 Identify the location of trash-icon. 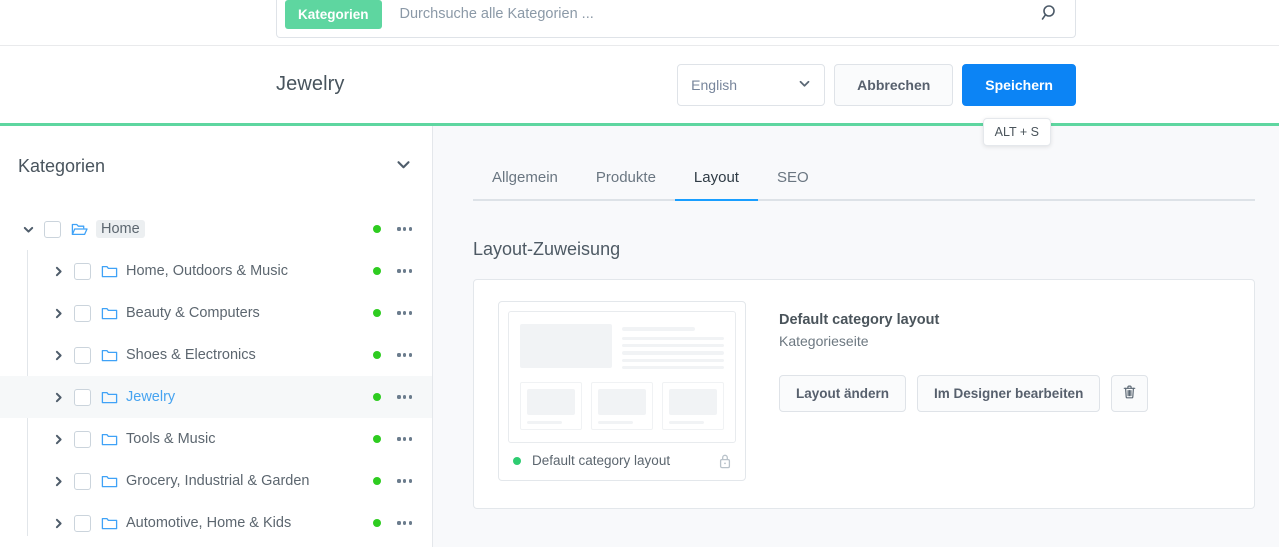
(1129, 393).